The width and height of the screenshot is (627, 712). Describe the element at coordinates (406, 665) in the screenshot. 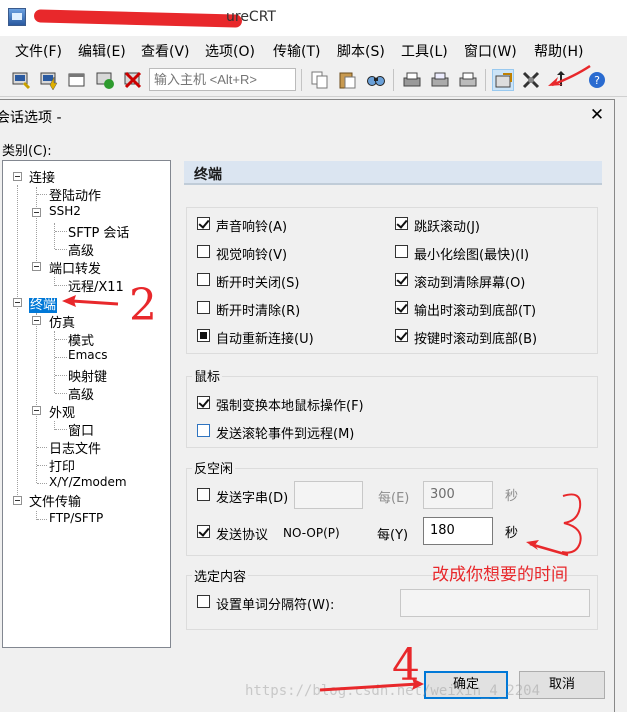

I see `annotation-number-4: 4` at that location.